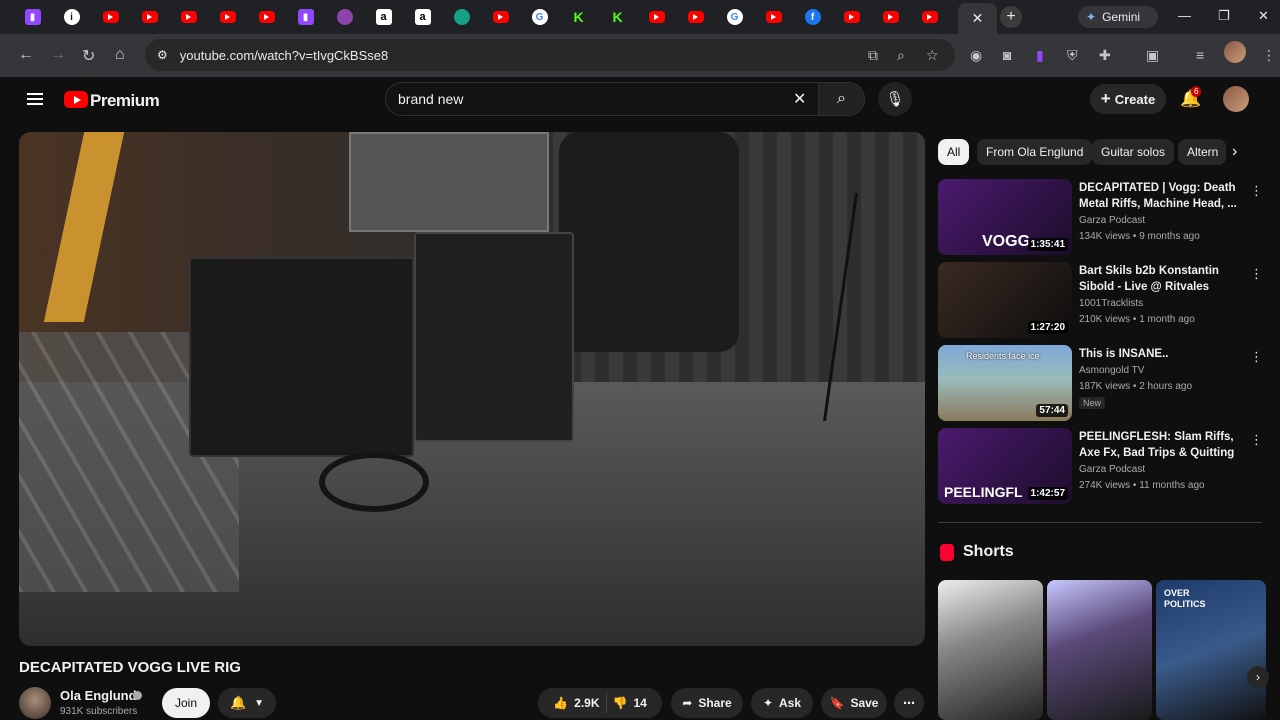 This screenshot has height=720, width=1280. Describe the element at coordinates (1133, 152) in the screenshot. I see `chip-guitar-solos: Guitar solos` at that location.